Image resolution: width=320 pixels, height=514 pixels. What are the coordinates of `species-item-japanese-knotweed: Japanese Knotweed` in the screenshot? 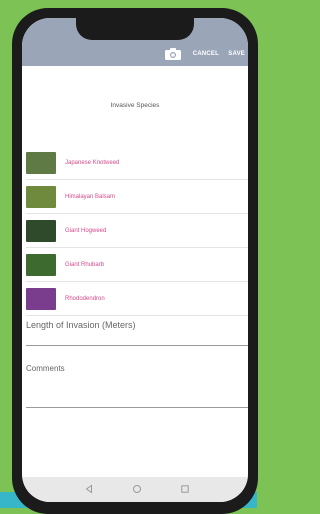 It's located at (137, 163).